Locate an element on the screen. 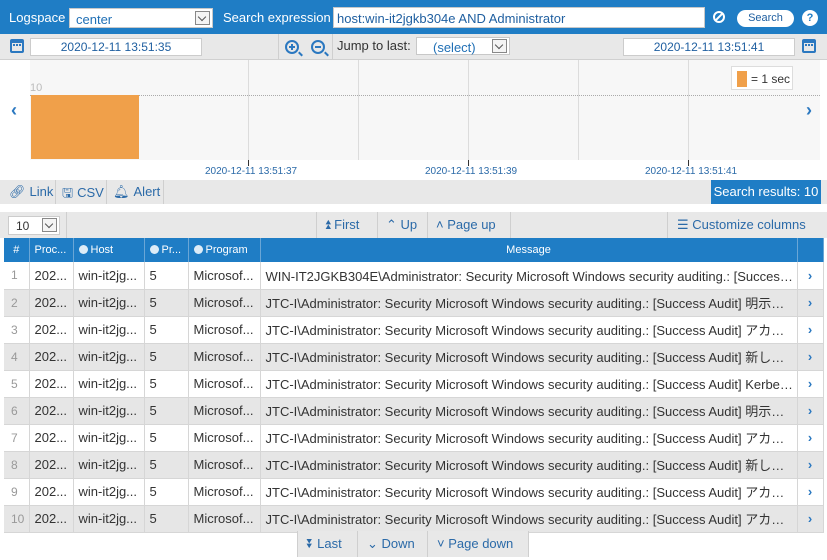 This screenshot has width=827, height=560. from-date-input: 2020-12-11 13:51:35 is located at coordinates (116, 47).